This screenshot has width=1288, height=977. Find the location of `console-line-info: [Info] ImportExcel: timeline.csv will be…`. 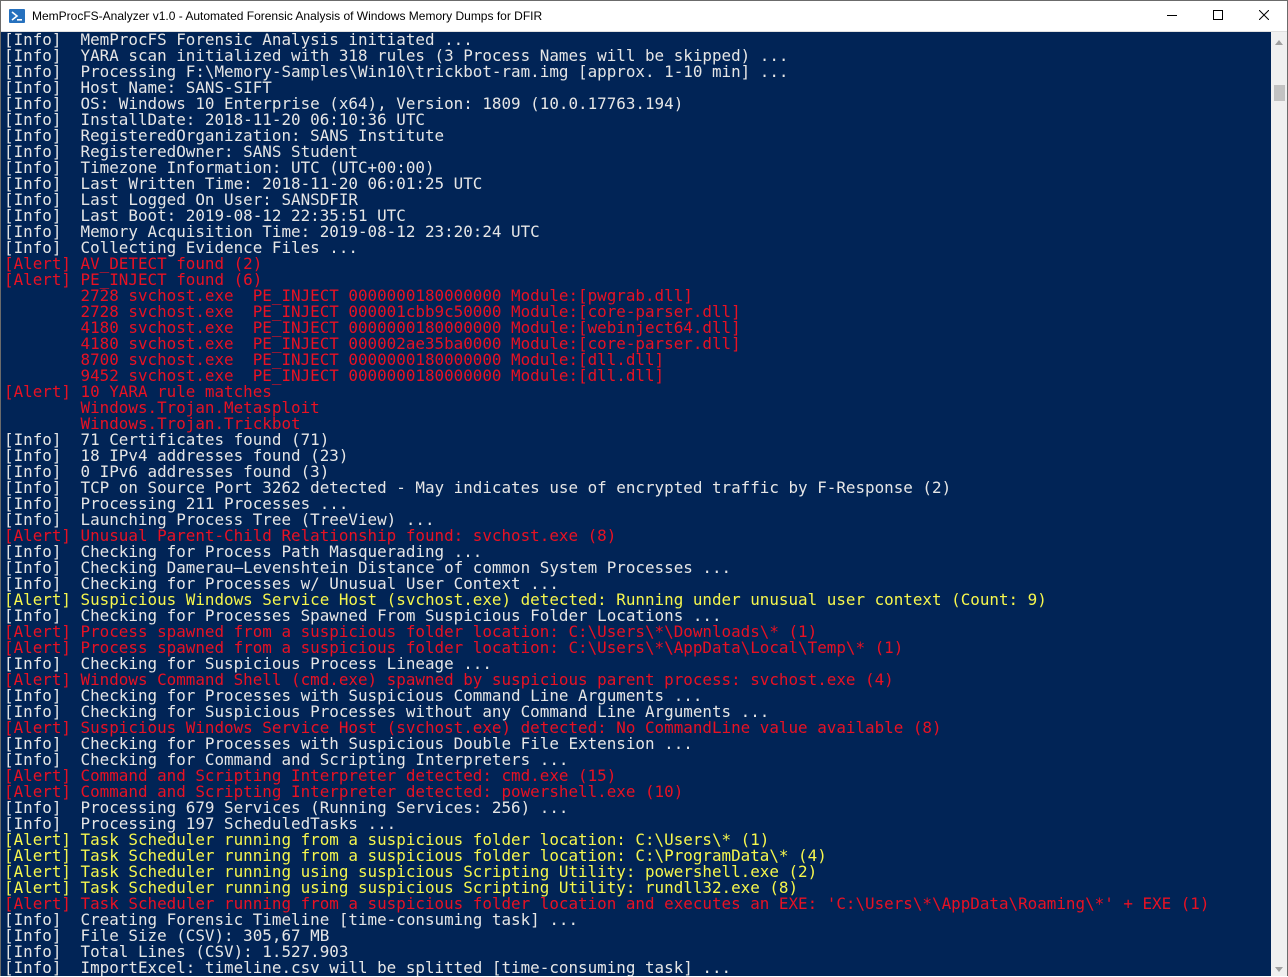

console-line-info: [Info] ImportExcel: timeline.csv will be… is located at coordinates (368, 967).